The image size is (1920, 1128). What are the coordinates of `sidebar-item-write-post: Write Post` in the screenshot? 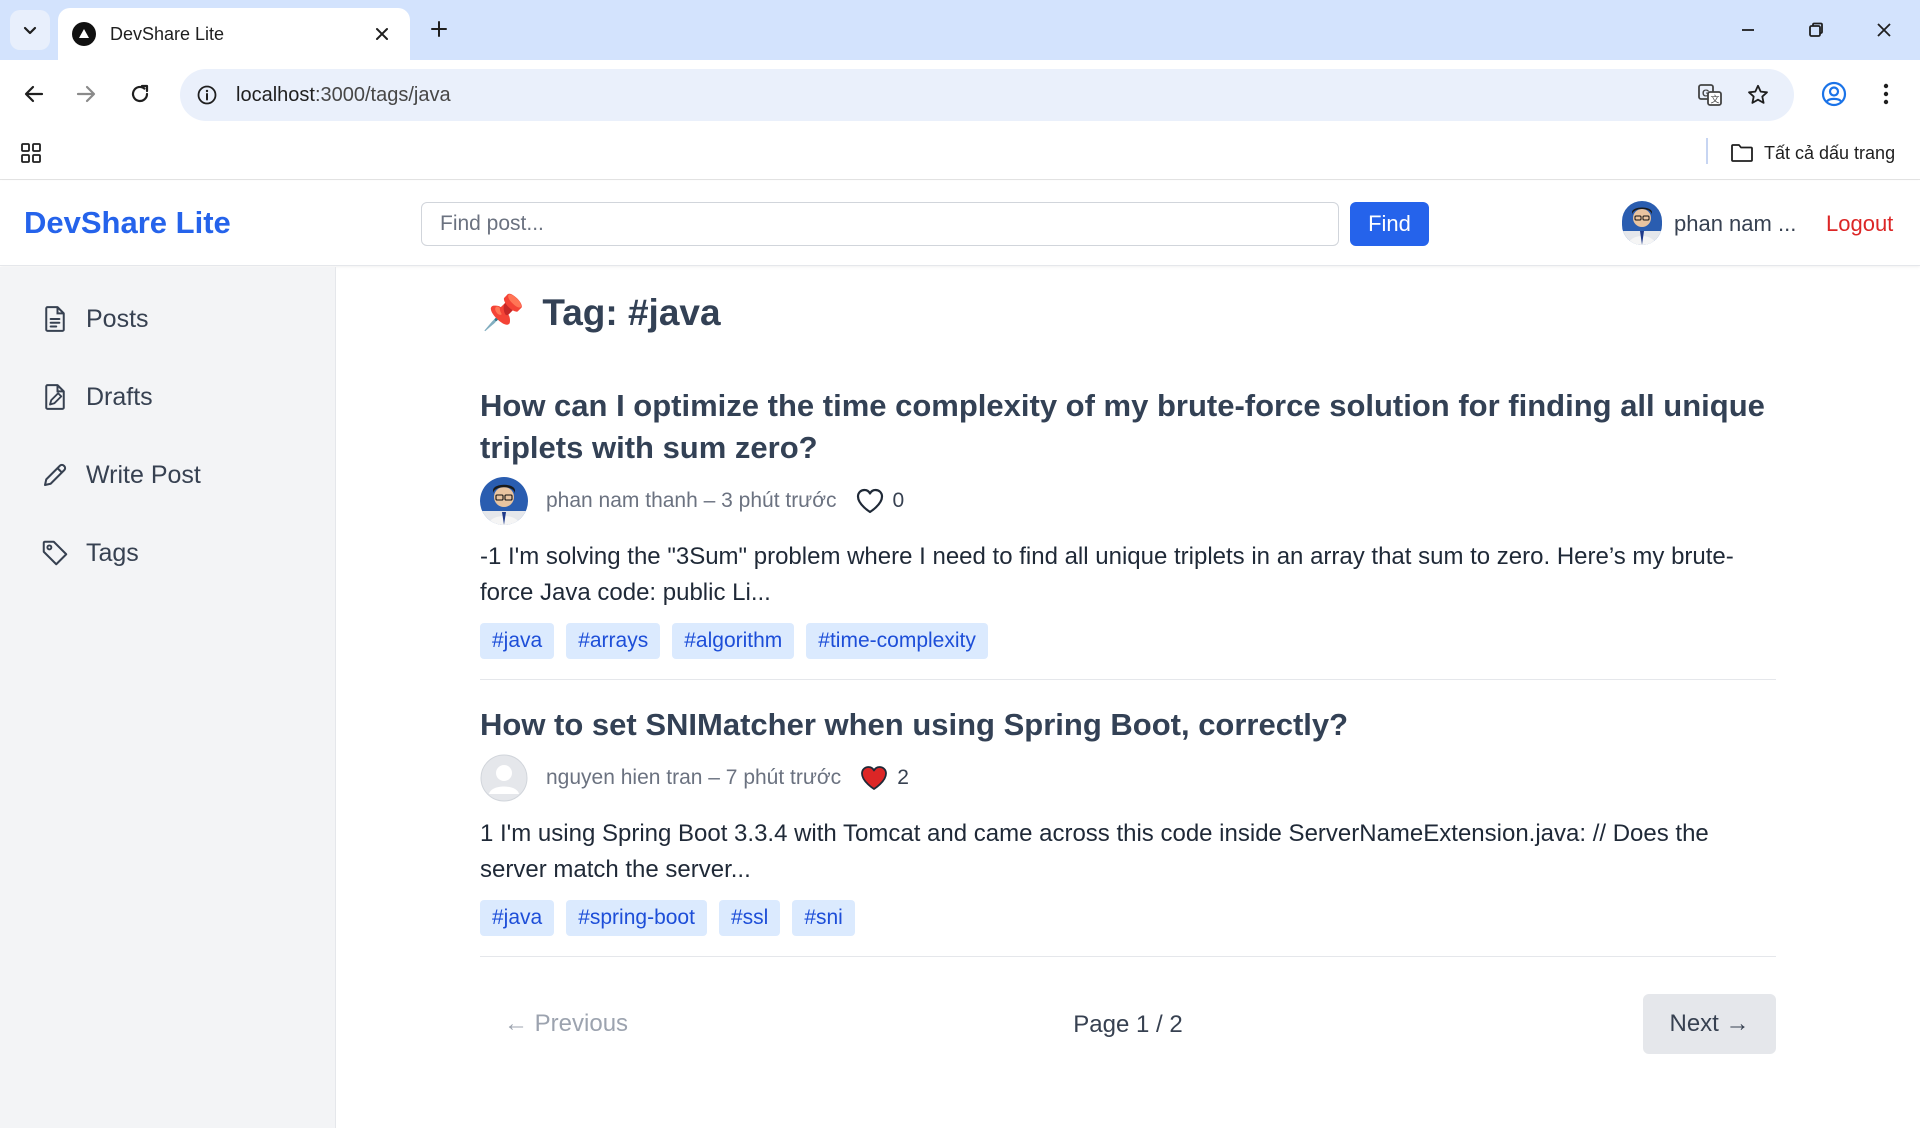 It's located at (120, 475).